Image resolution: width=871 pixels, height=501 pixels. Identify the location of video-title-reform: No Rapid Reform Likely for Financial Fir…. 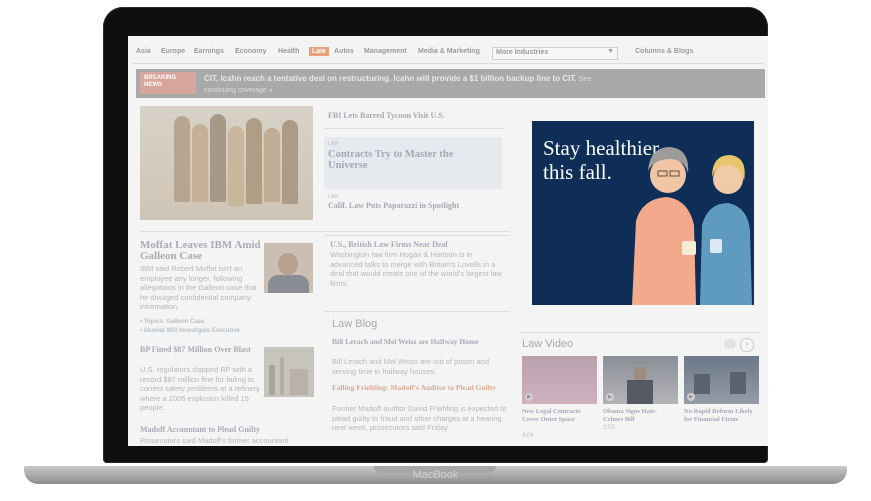
(721, 415).